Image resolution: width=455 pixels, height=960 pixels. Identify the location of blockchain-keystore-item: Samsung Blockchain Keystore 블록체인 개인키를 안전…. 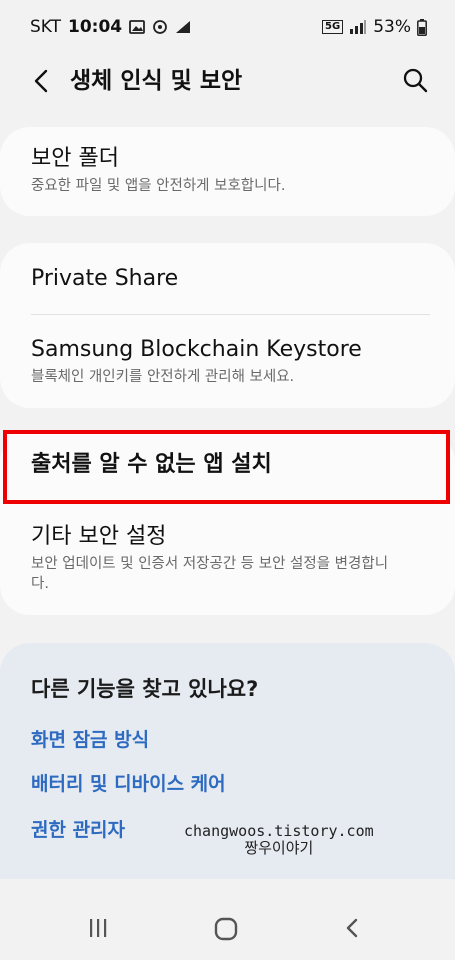
(233, 361).